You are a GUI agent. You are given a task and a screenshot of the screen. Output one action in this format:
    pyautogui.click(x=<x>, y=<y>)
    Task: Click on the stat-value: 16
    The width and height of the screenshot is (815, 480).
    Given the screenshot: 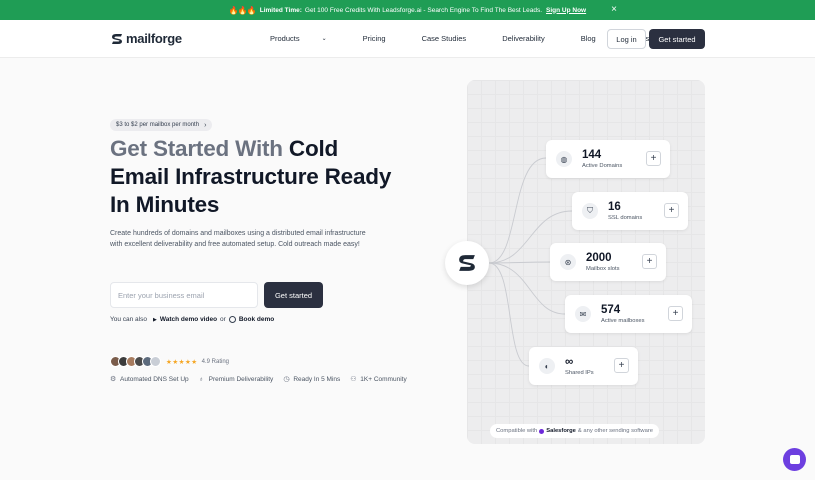 What is the action you would take?
    pyautogui.click(x=614, y=207)
    